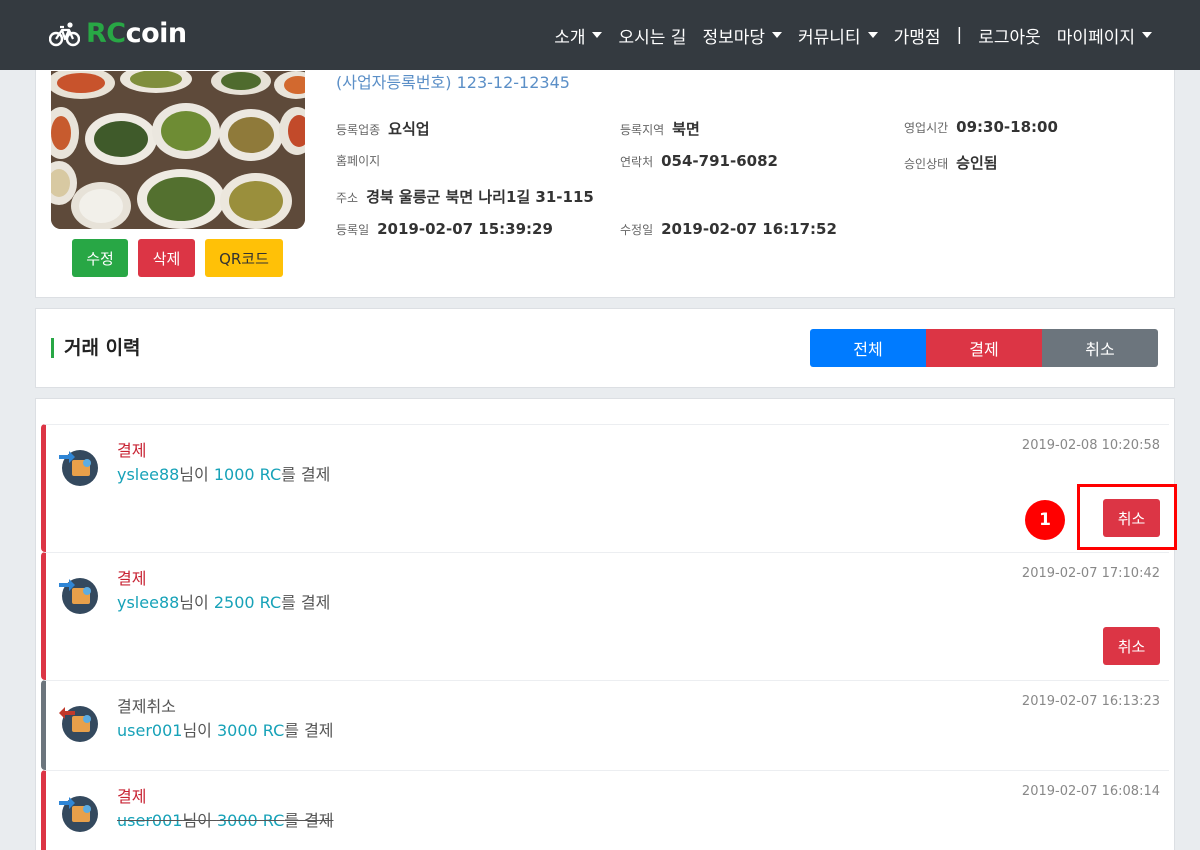 The image size is (1200, 850). Describe the element at coordinates (605, 348) in the screenshot. I see `transaction-history-header: 거래 이력 전체 결제 취소` at that location.